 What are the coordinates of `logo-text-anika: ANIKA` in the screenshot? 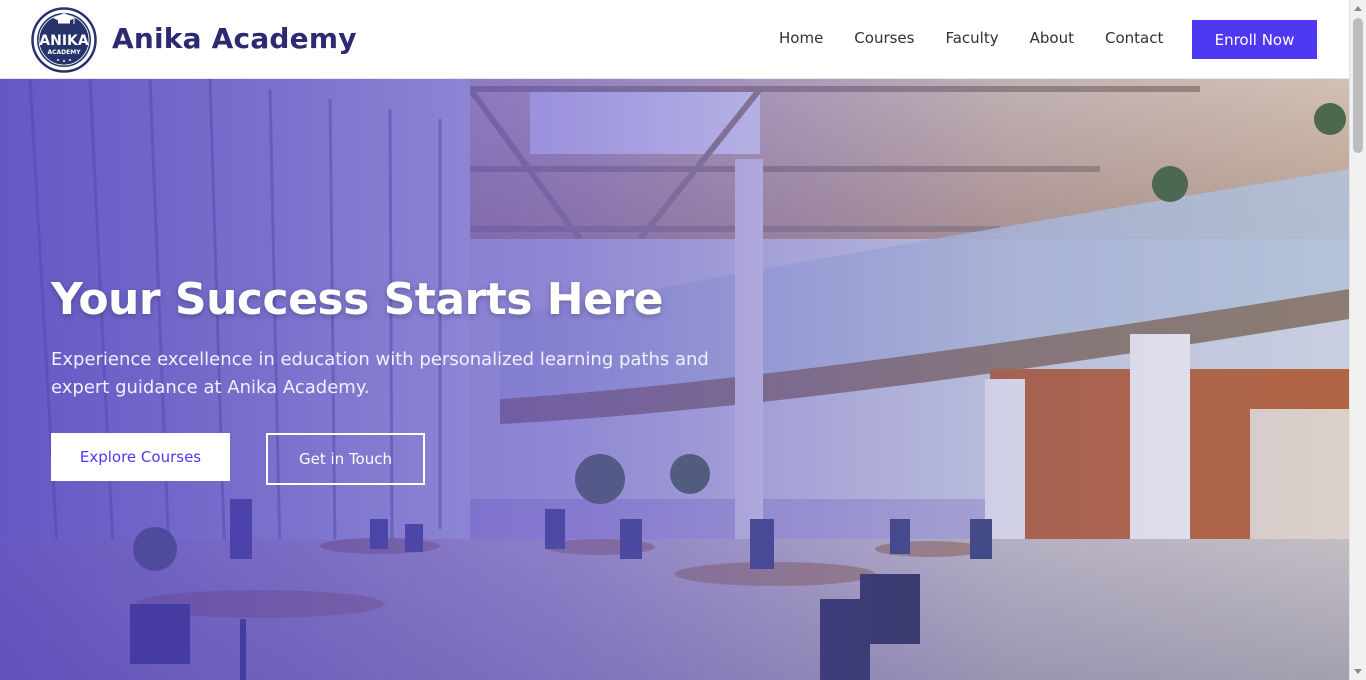 It's located at (64, 41).